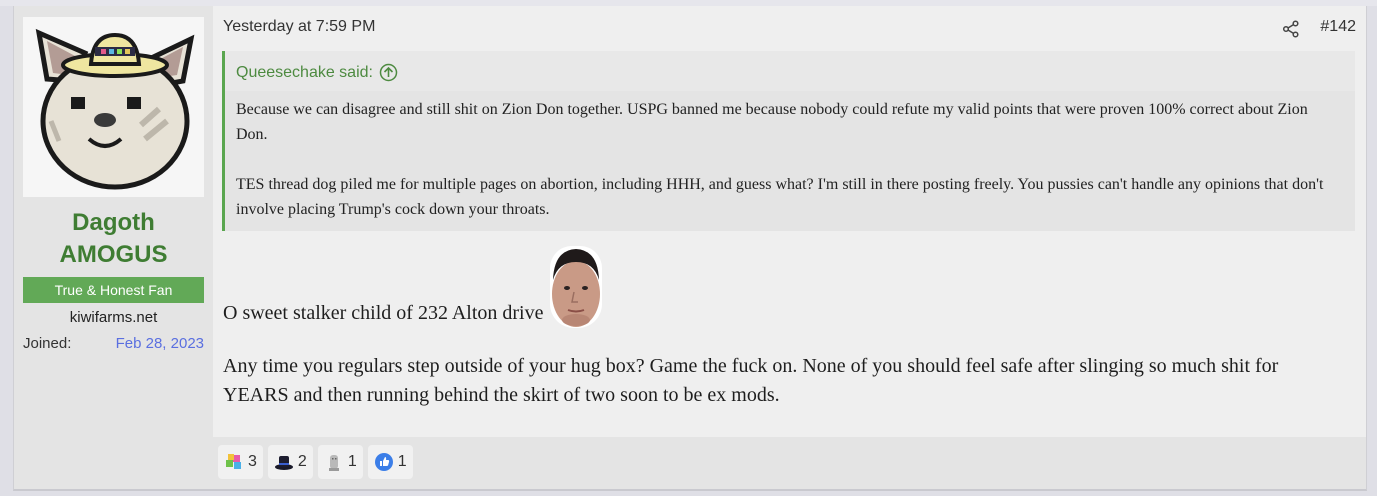 This screenshot has height=496, width=1377. I want to click on user-title-badge: True & Honest Fan, so click(113, 290).